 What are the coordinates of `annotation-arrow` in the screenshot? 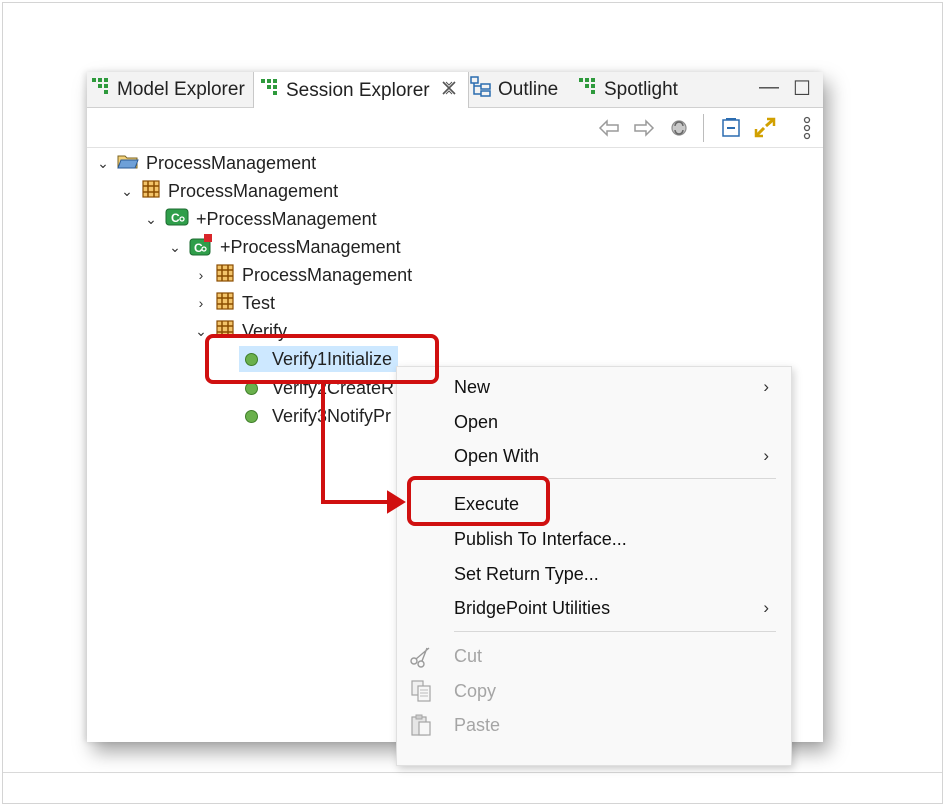 It's located at (363, 449).